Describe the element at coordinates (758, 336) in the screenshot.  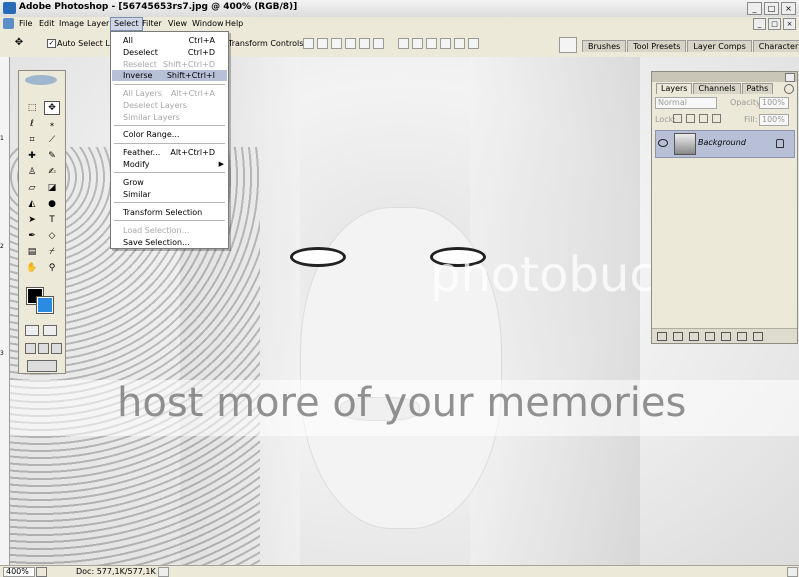
I see `delete-layer-icon` at that location.